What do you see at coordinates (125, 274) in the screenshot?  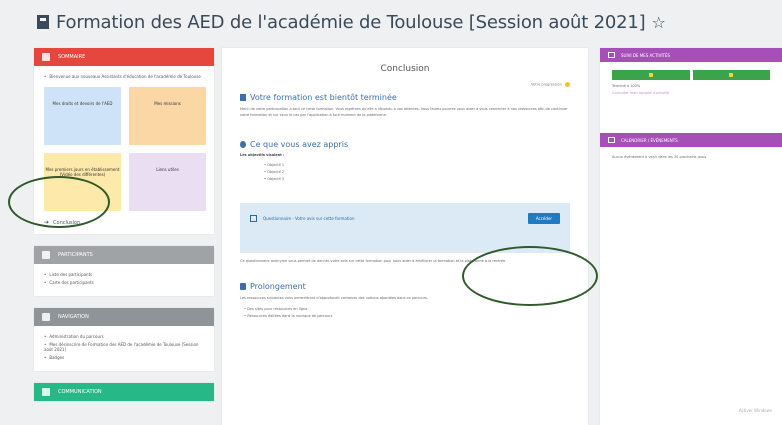 I see `participants-list-link: Liste des participants` at bounding box center [125, 274].